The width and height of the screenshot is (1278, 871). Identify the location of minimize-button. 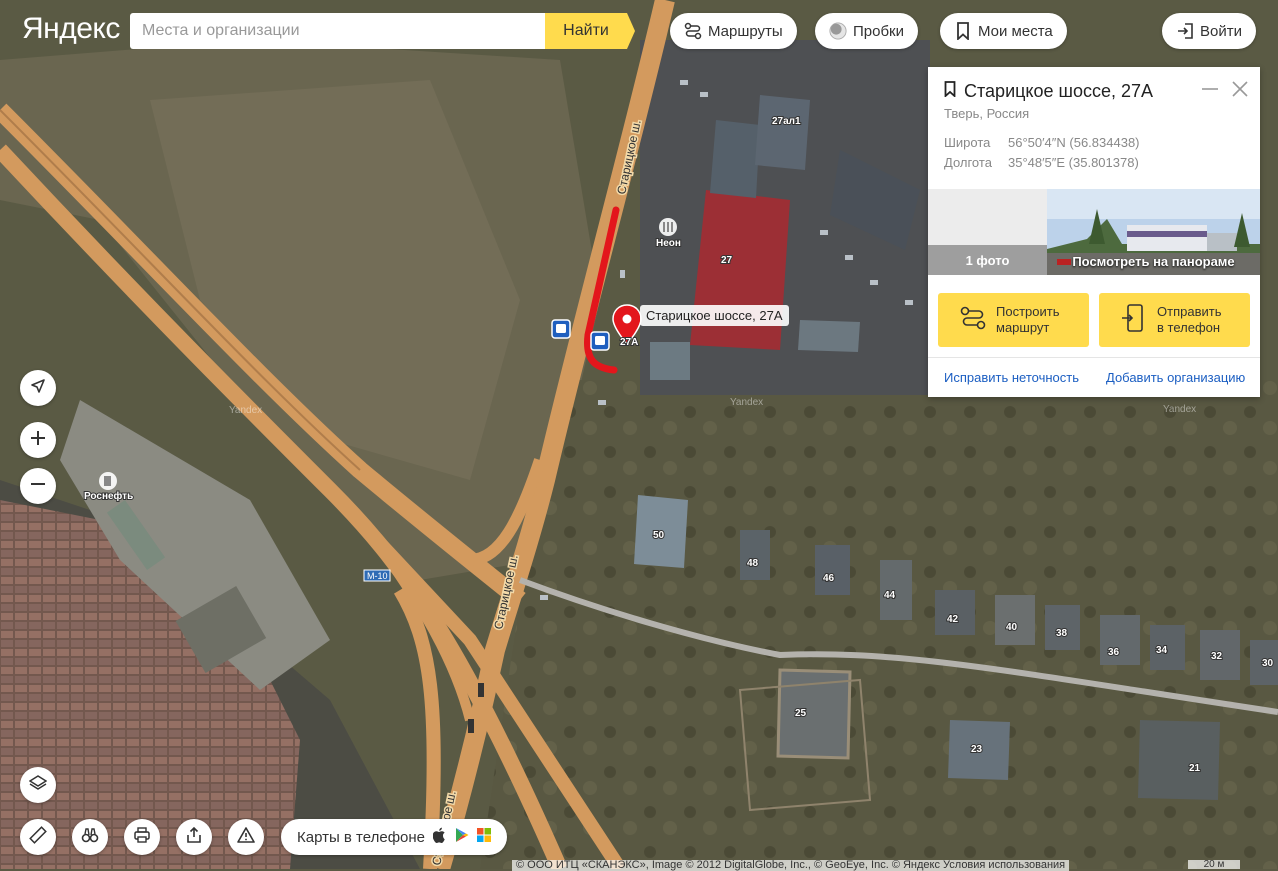
(1210, 89).